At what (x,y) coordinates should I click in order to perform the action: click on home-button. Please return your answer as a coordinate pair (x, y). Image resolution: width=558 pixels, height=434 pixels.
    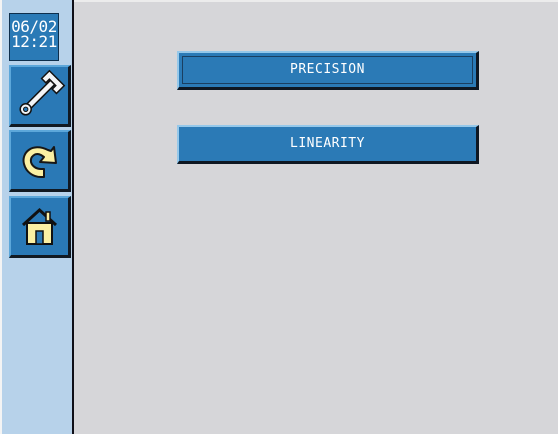
    Looking at the image, I should click on (40, 227).